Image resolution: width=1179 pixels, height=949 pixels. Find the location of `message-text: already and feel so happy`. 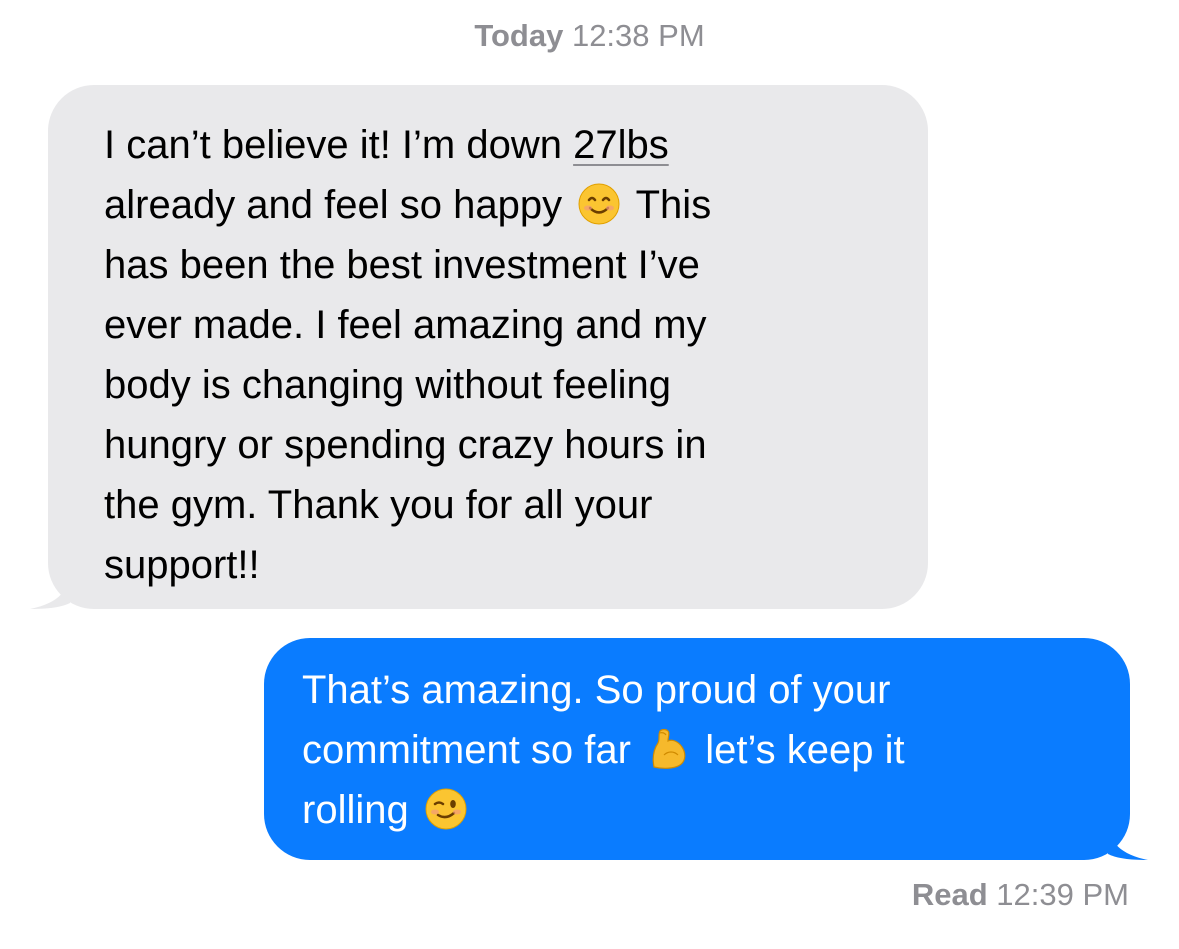

message-text: already and feel so happy is located at coordinates (333, 205).